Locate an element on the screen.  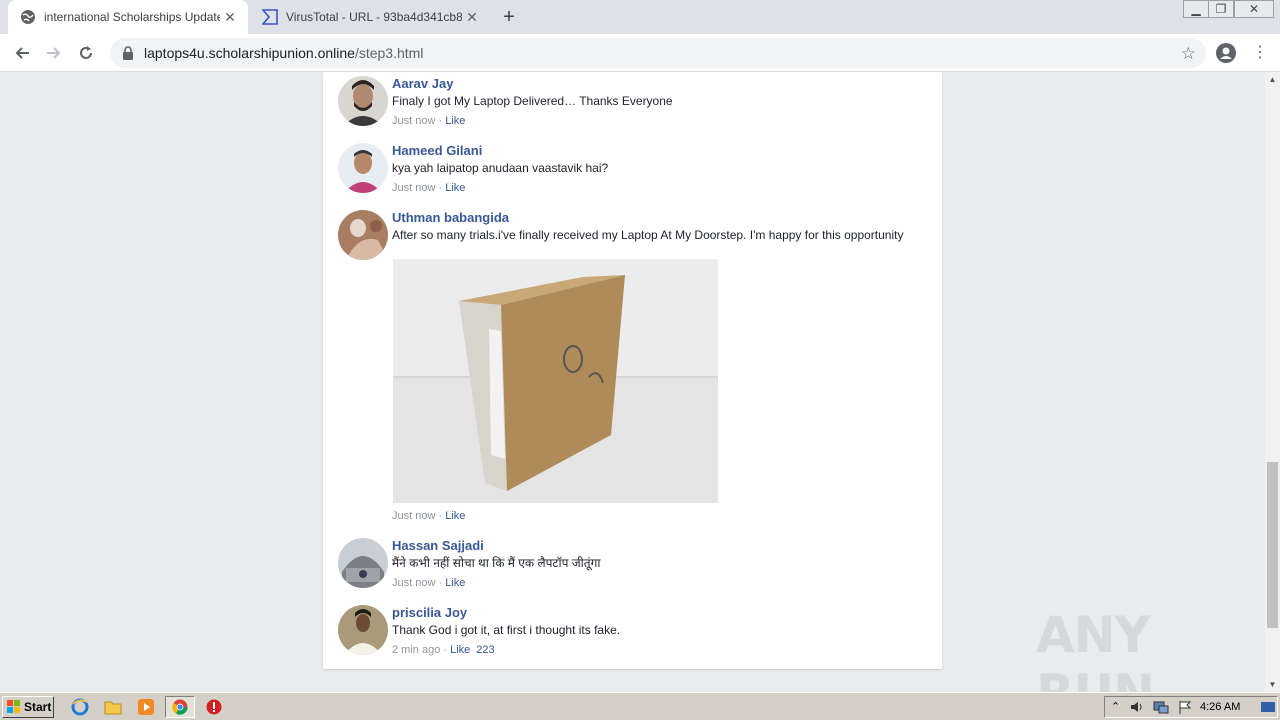
show-desktop-icon is located at coordinates (1268, 709).